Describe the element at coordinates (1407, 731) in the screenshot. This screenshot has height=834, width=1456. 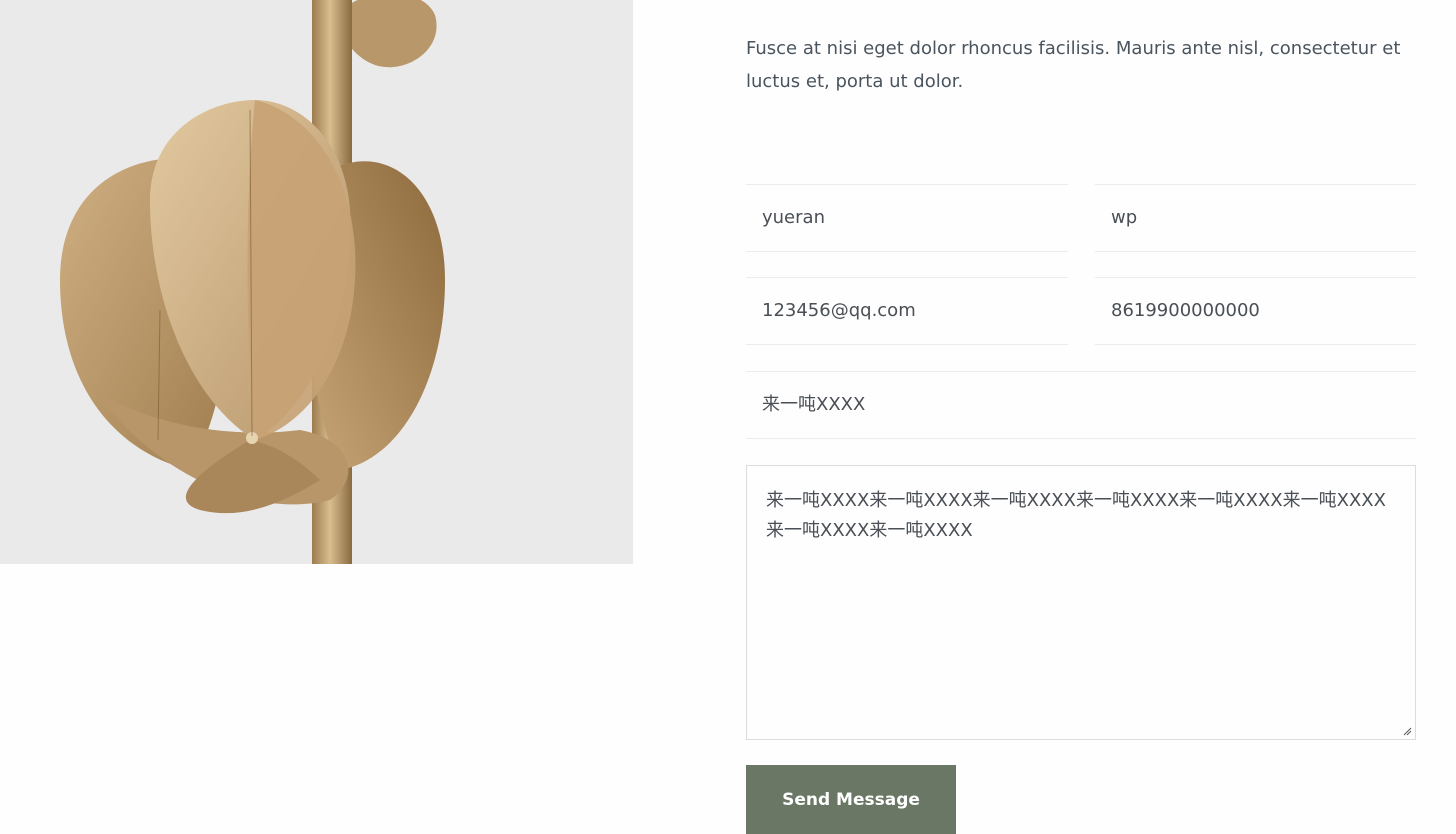
I see `resize-grip-icon` at that location.